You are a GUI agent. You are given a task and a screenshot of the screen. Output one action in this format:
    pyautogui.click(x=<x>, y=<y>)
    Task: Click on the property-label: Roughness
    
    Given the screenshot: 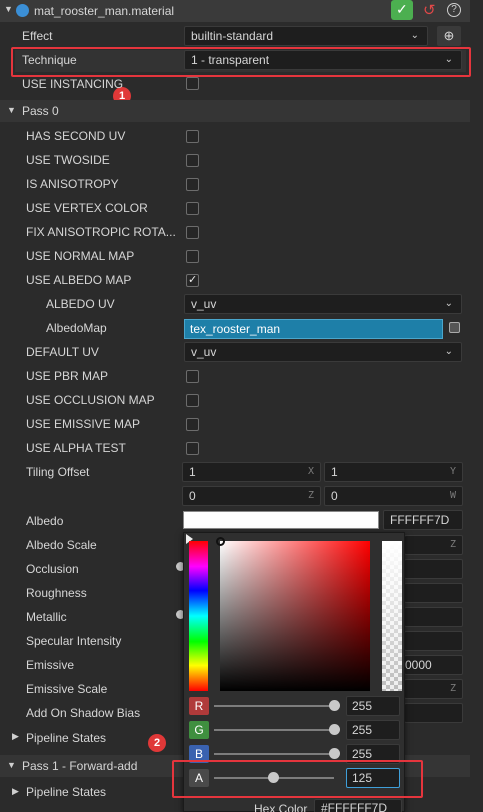 What is the action you would take?
    pyautogui.click(x=56, y=593)
    